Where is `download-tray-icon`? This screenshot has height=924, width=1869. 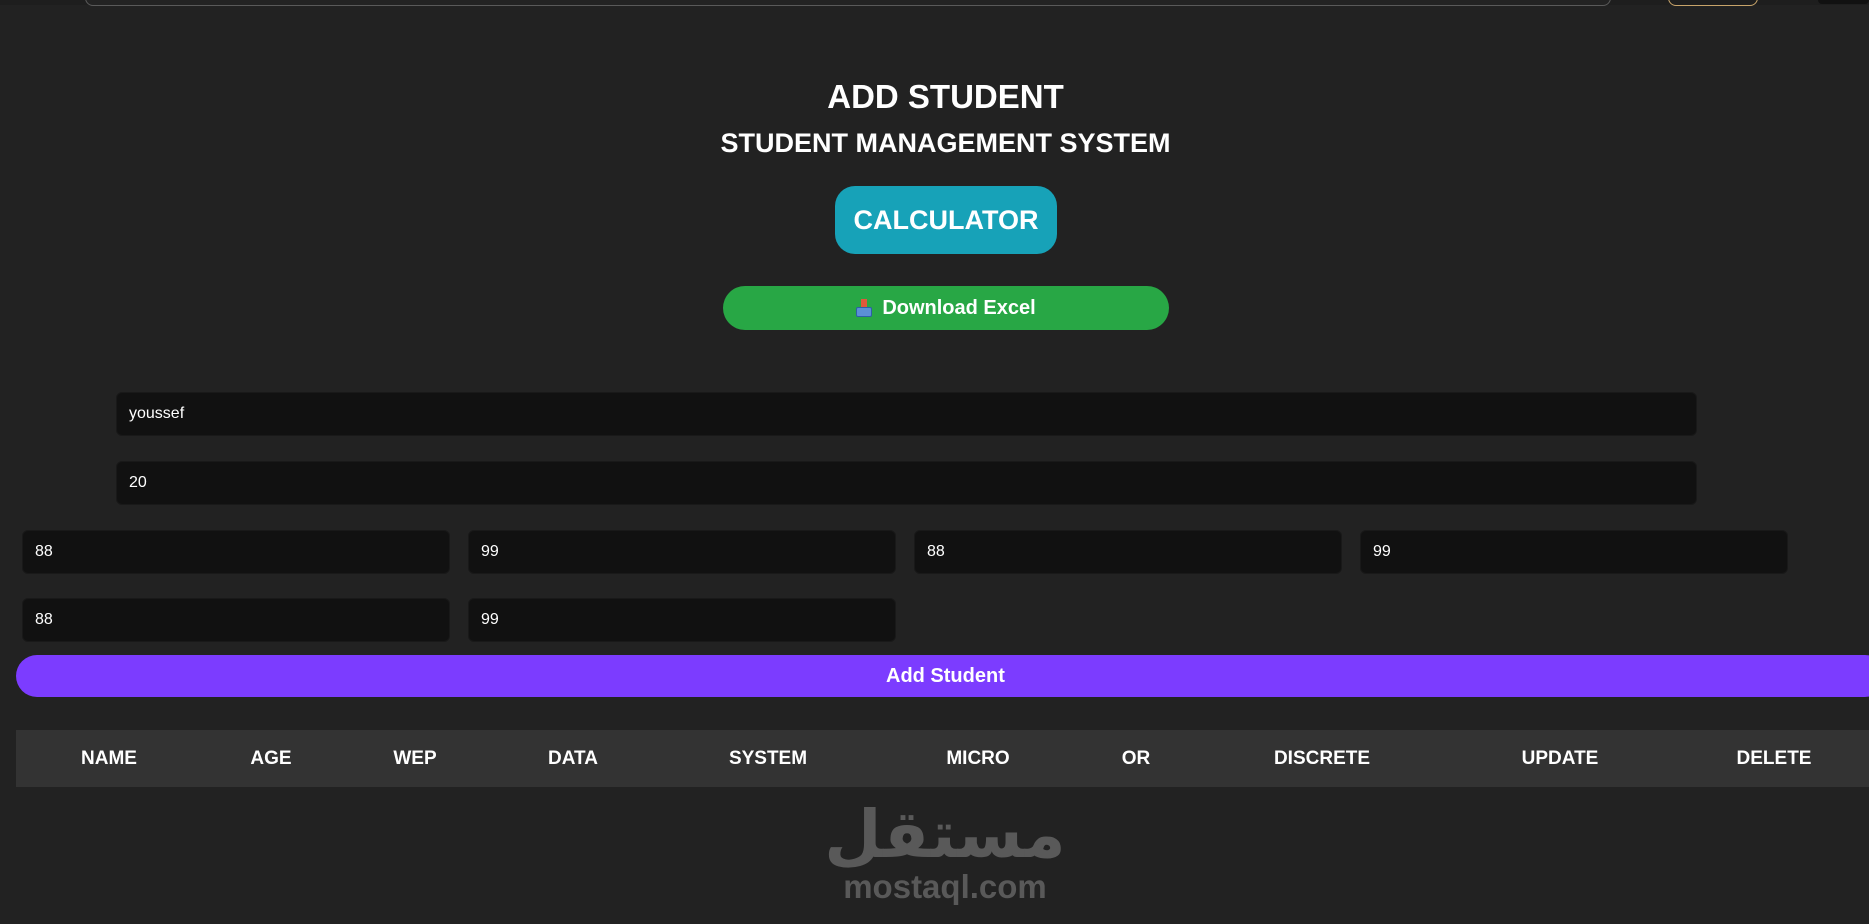 download-tray-icon is located at coordinates (864, 308).